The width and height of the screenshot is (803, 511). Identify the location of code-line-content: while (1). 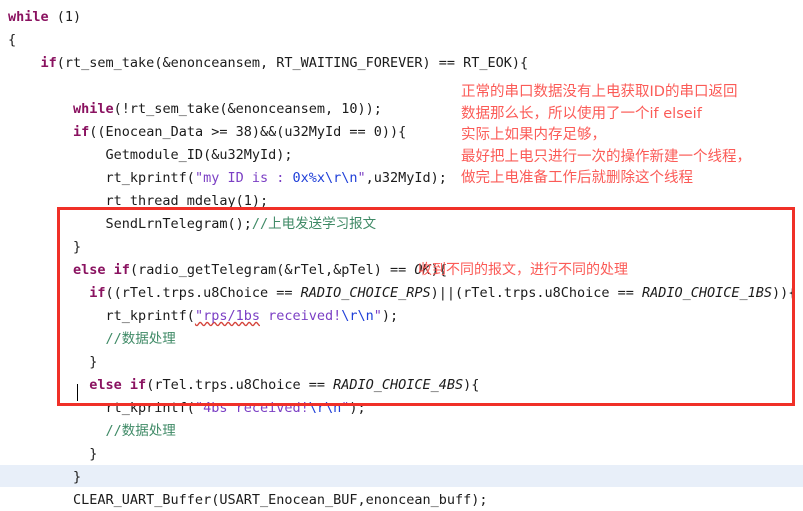
(40, 17).